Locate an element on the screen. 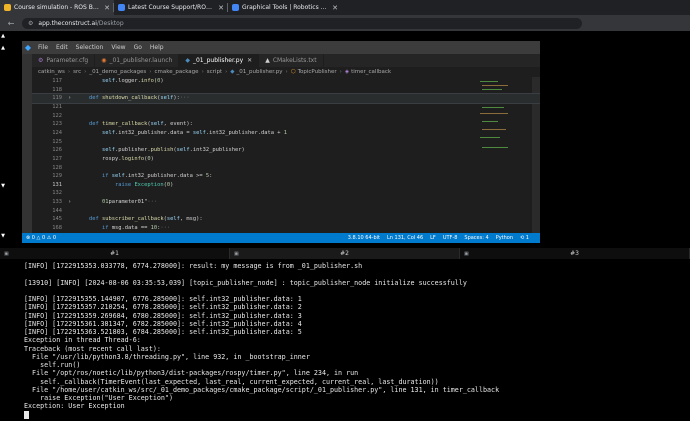 Image resolution: width=690 pixels, height=421 pixels. left-panel: ▲ ▲ ▼ ▼ is located at coordinates (11, 137).